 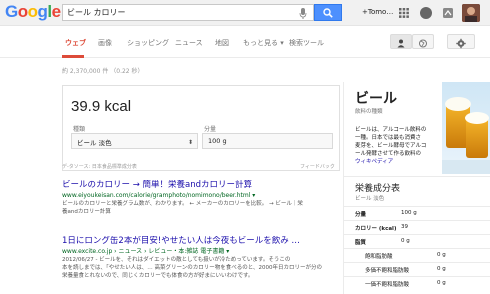 I want to click on apps-grid-icon, so click(x=404, y=13).